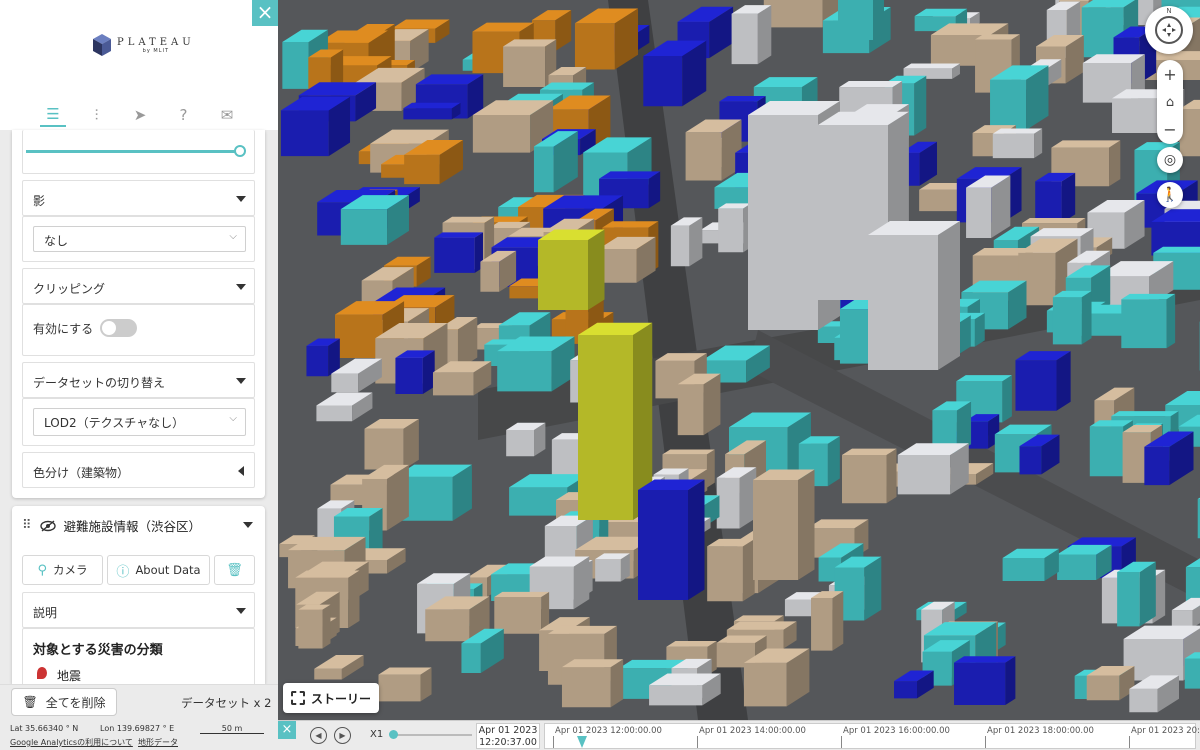 This screenshot has height=750, width=1200. I want to click on help-icon: ⓘ, so click(123, 572).